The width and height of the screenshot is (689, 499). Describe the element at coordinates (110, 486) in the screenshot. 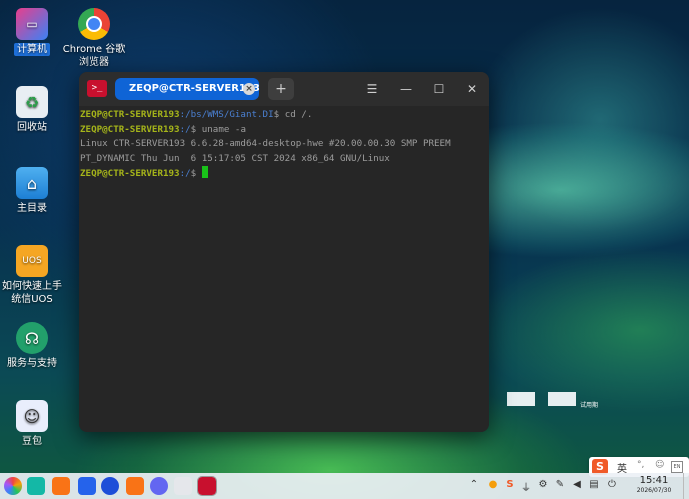

I see `browser-icon` at that location.